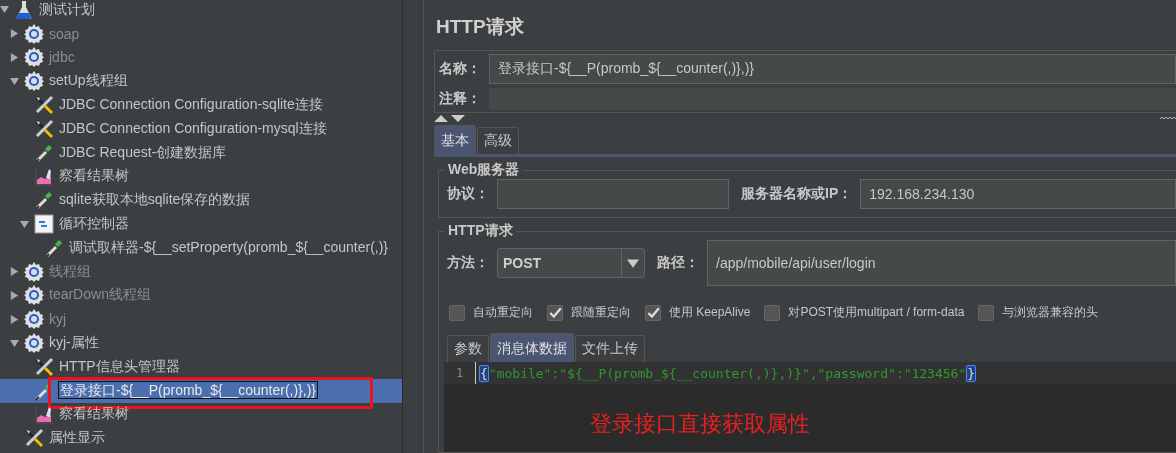  What do you see at coordinates (191, 104) in the screenshot?
I see `tree-item: JDBC Connection Configuration-sqlite连接` at bounding box center [191, 104].